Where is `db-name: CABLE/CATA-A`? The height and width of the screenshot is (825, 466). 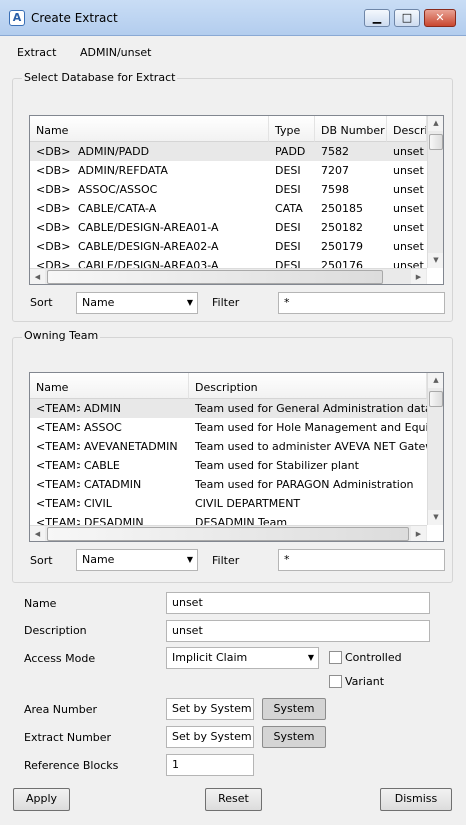 db-name: CABLE/CATA-A is located at coordinates (117, 208).